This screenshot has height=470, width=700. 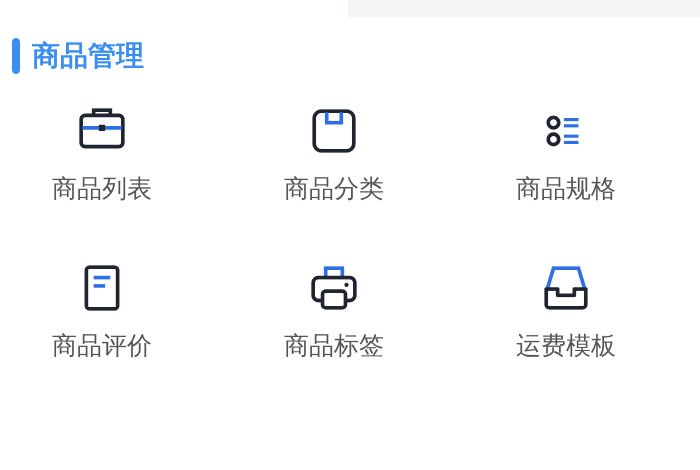 What do you see at coordinates (109, 153) in the screenshot?
I see `menu-item: 商品列表` at bounding box center [109, 153].